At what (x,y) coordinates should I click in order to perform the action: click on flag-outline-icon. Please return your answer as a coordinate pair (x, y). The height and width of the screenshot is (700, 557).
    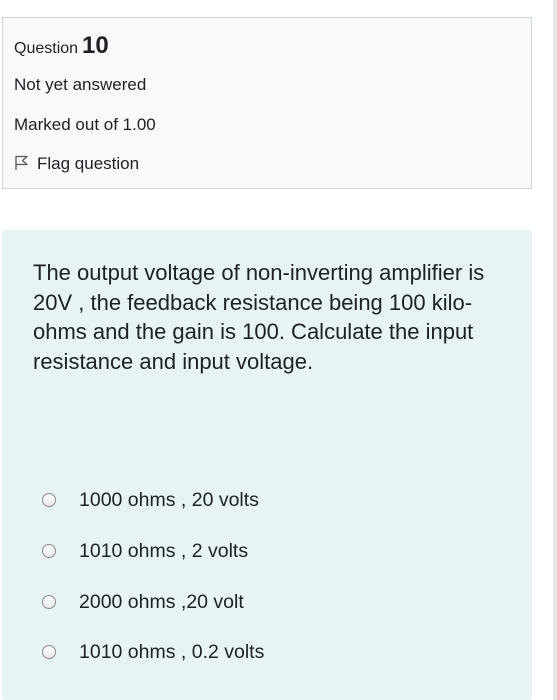
    Looking at the image, I should click on (21, 162).